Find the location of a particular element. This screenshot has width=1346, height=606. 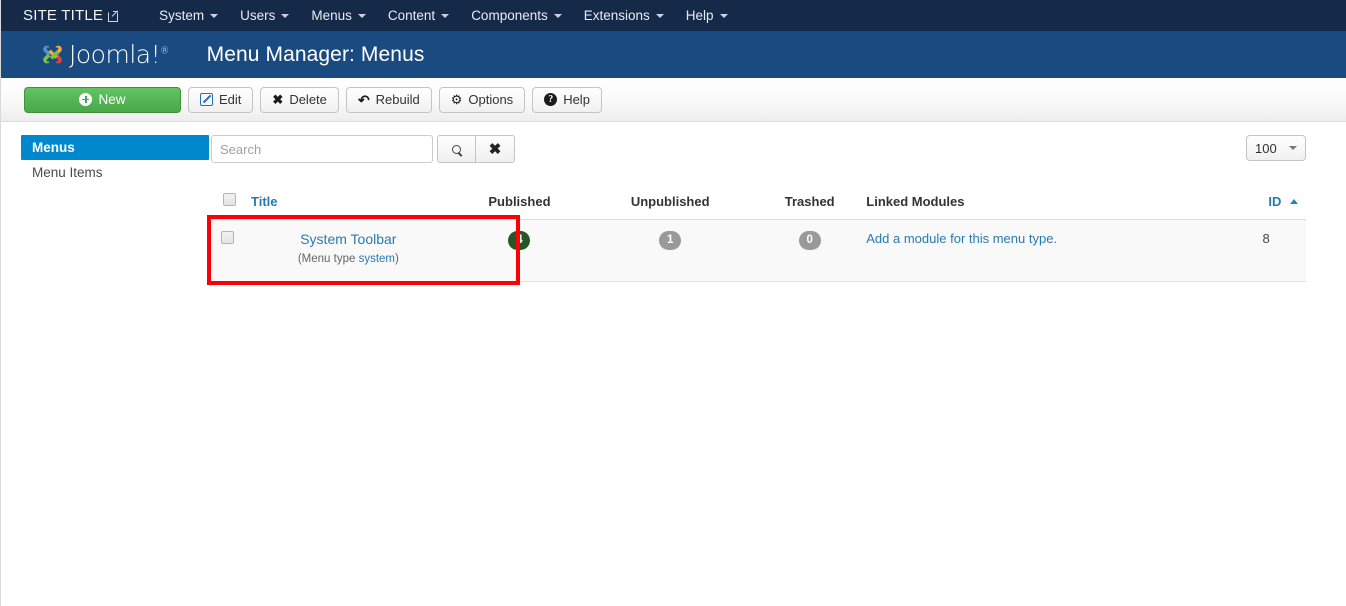

search-clear-button: ✖ is located at coordinates (495, 149).